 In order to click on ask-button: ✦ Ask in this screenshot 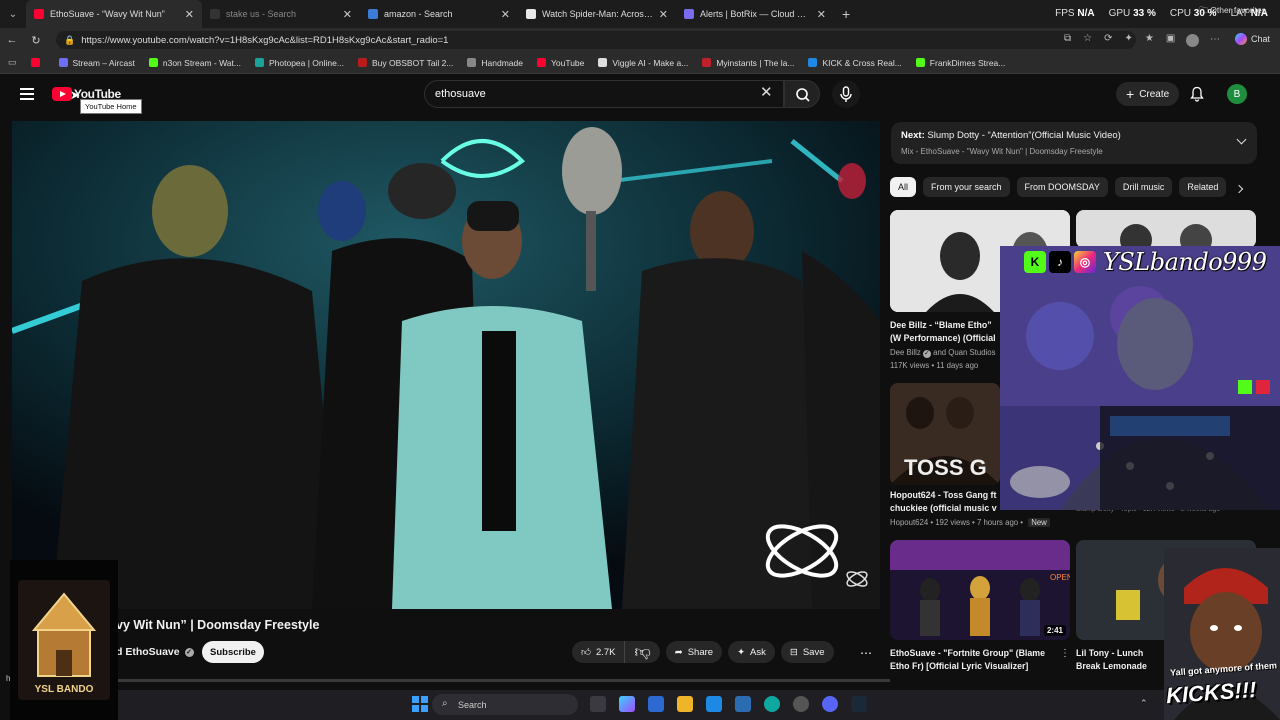, I will do `click(751, 652)`.